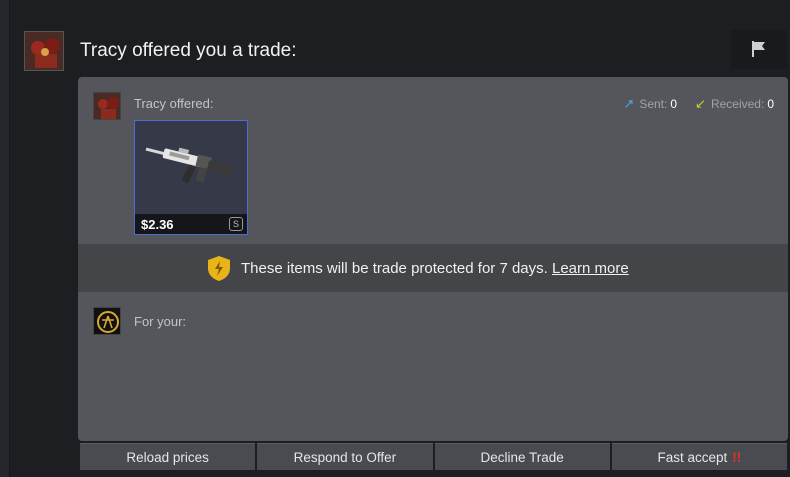  What do you see at coordinates (674, 104) in the screenshot?
I see `sent-count: 0` at bounding box center [674, 104].